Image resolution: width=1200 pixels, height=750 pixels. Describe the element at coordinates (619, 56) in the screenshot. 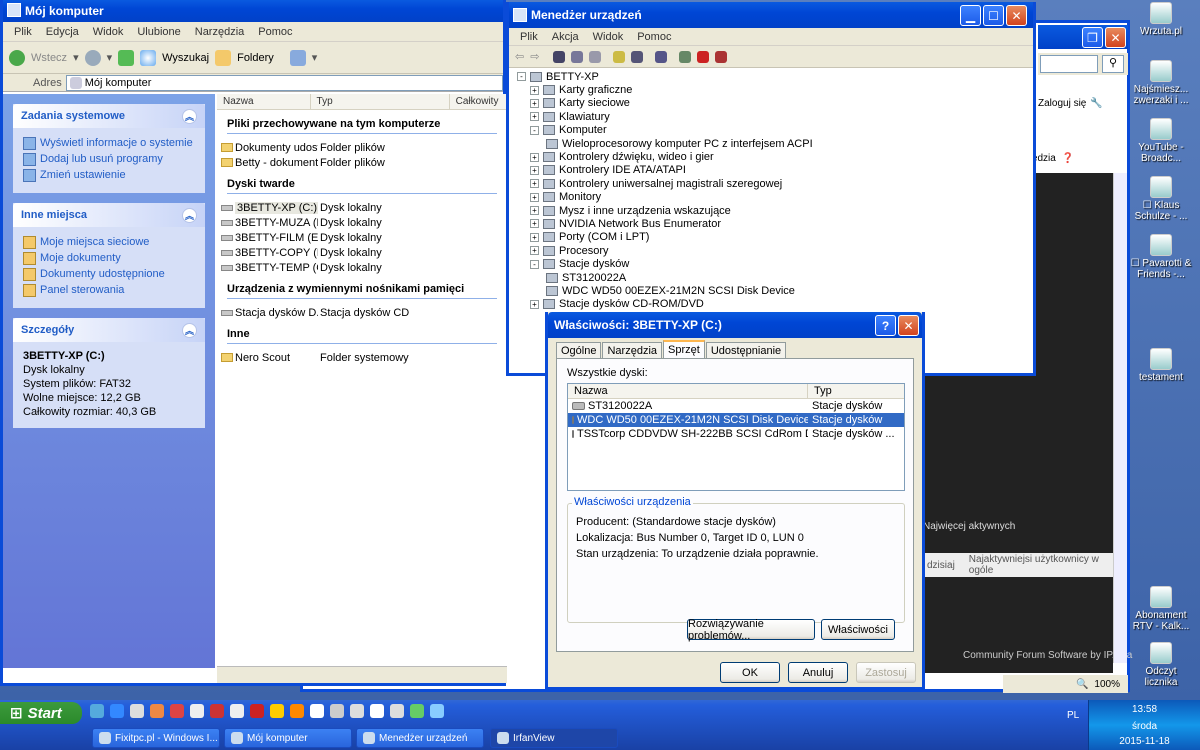

I see `help-icon` at that location.